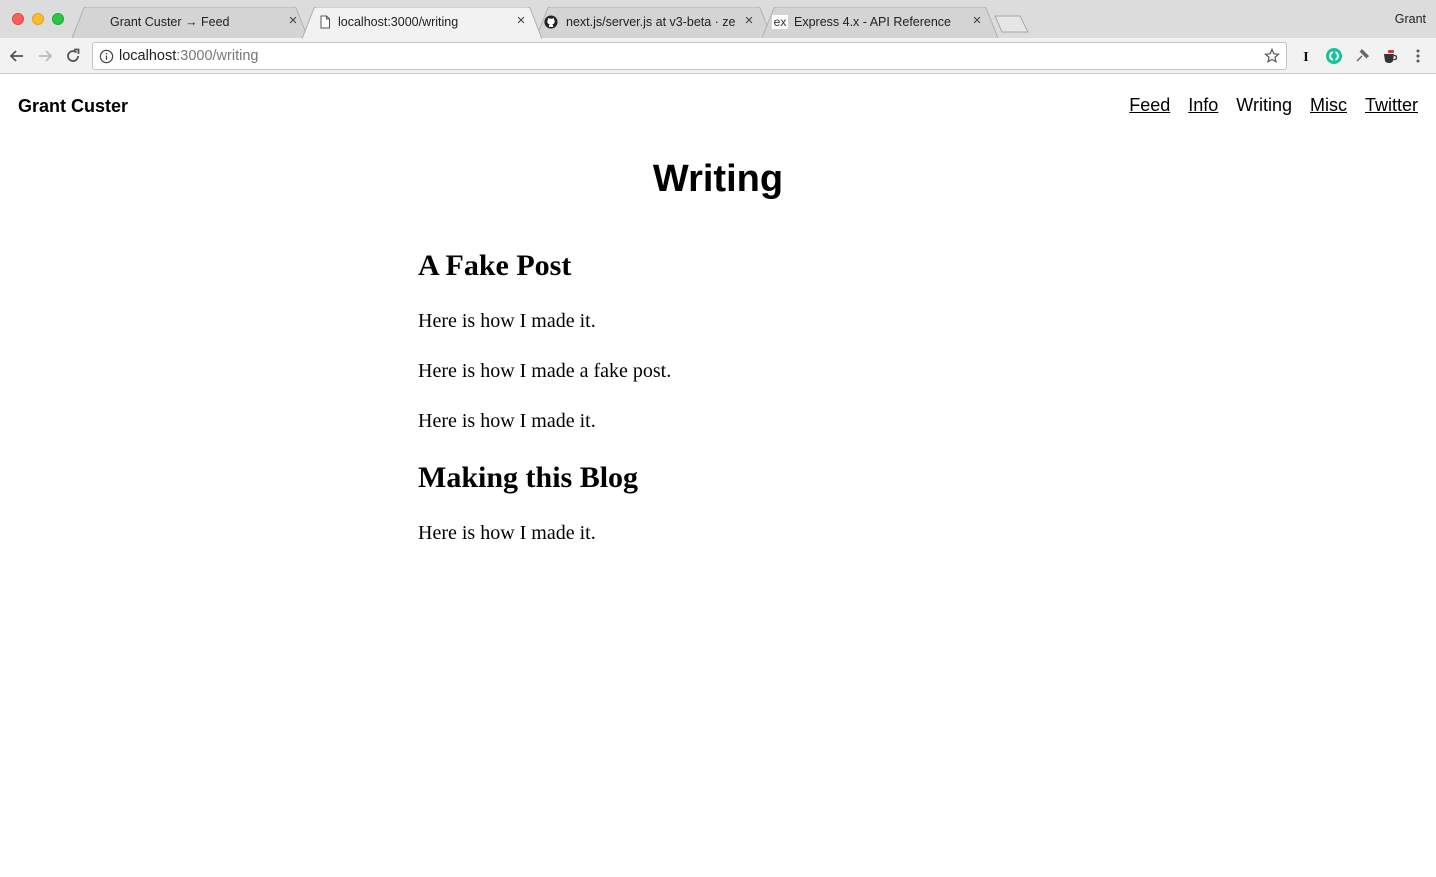 This screenshot has width=1436, height=877. I want to click on info-icon, so click(106, 56).